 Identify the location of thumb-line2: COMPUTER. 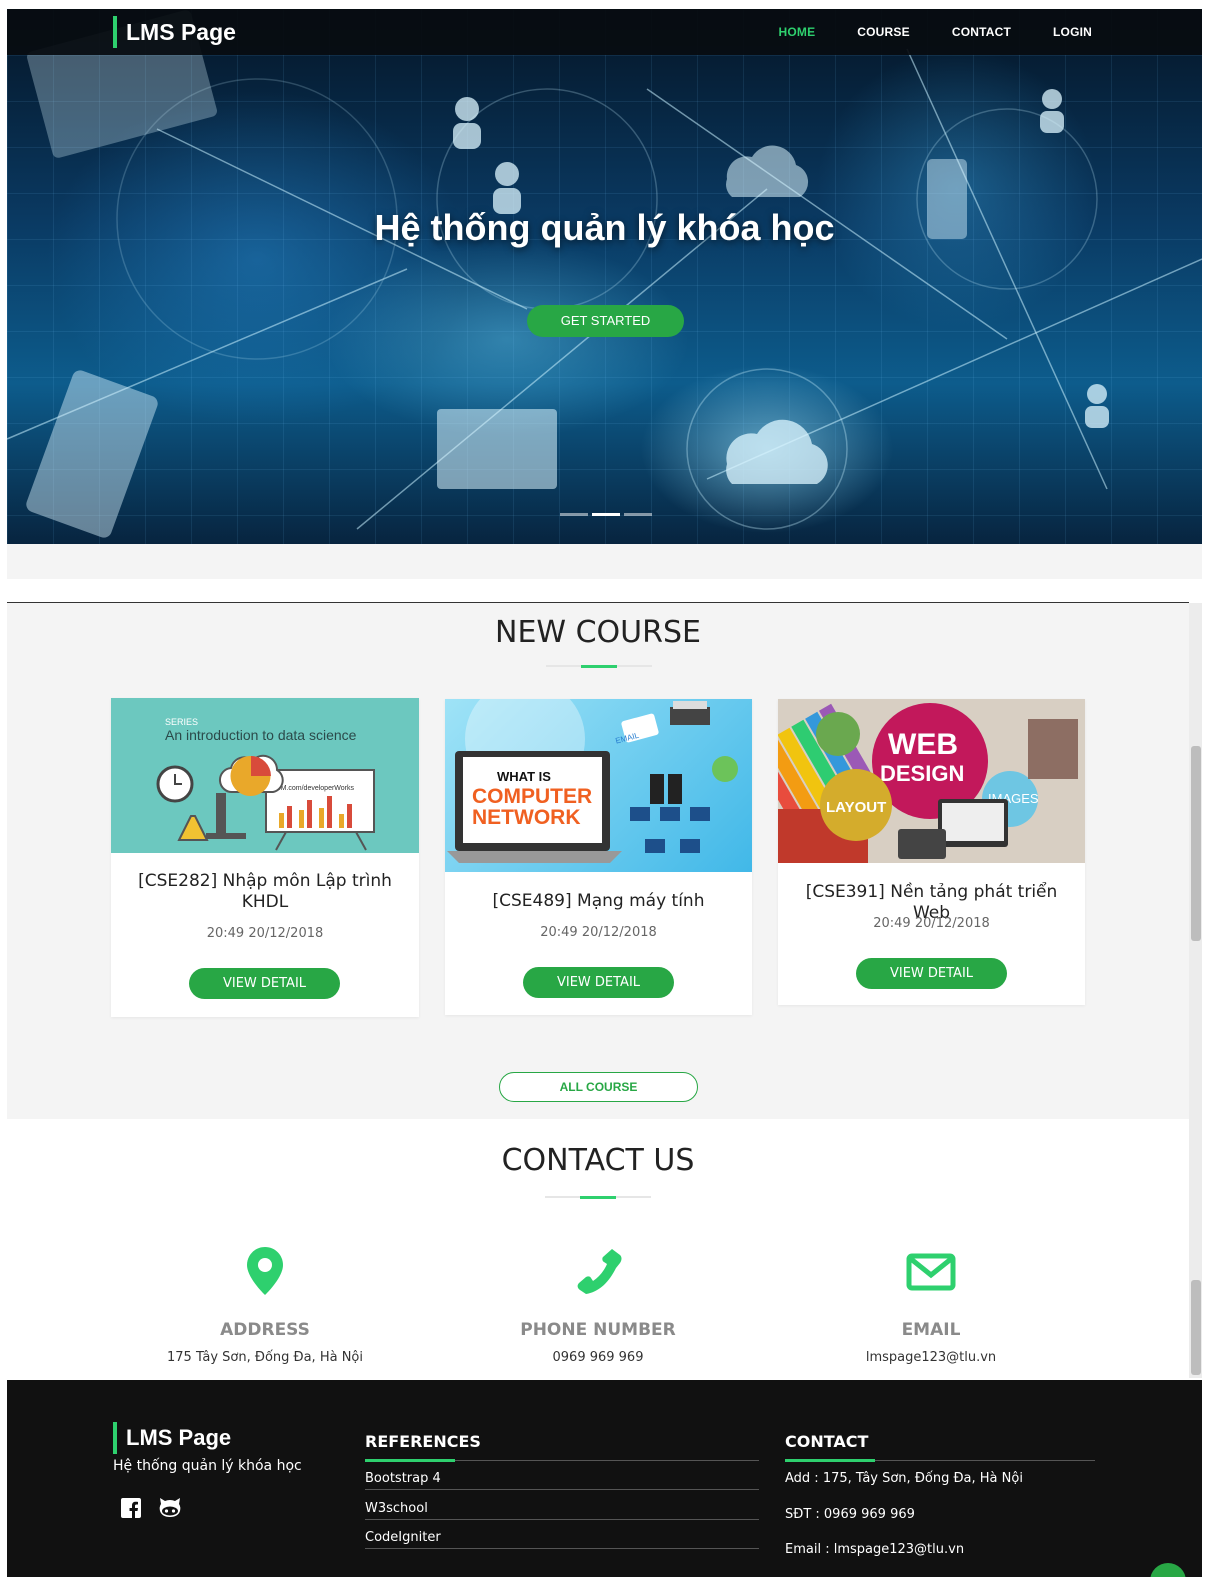
(532, 796).